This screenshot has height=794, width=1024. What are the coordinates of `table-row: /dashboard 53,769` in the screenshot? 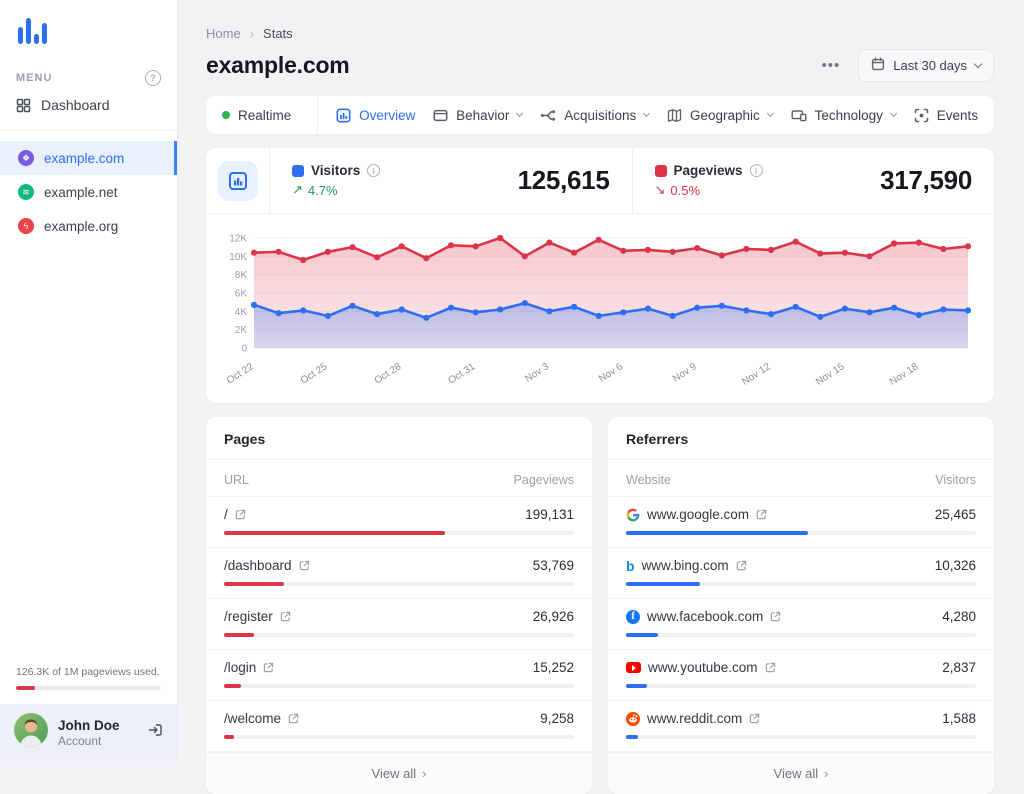 It's located at (399, 573).